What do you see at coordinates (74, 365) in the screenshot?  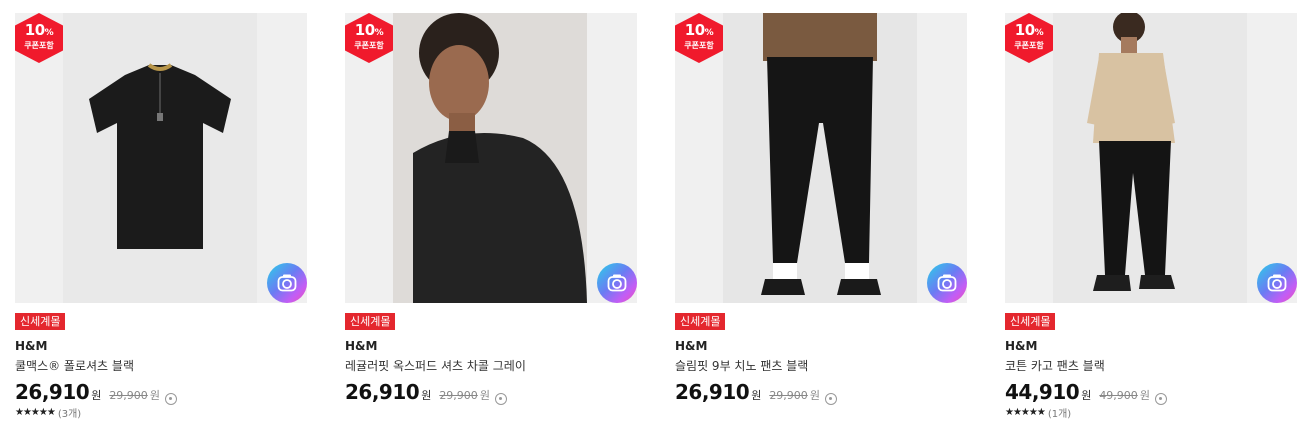 I see `product-name: 쿨맥스® 폴로셔츠 블랙` at bounding box center [74, 365].